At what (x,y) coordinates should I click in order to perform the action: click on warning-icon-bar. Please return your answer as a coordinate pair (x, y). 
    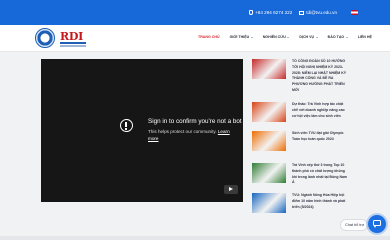
    Looking at the image, I should click on (126, 124).